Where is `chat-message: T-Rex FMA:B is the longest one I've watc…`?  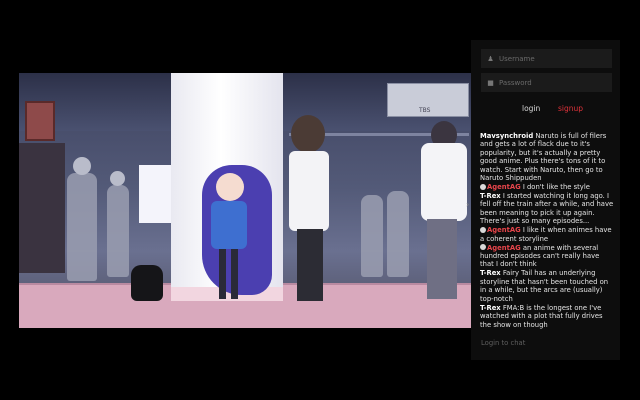 chat-message: T-Rex FMA:B is the longest one I've watc… is located at coordinates (547, 316).